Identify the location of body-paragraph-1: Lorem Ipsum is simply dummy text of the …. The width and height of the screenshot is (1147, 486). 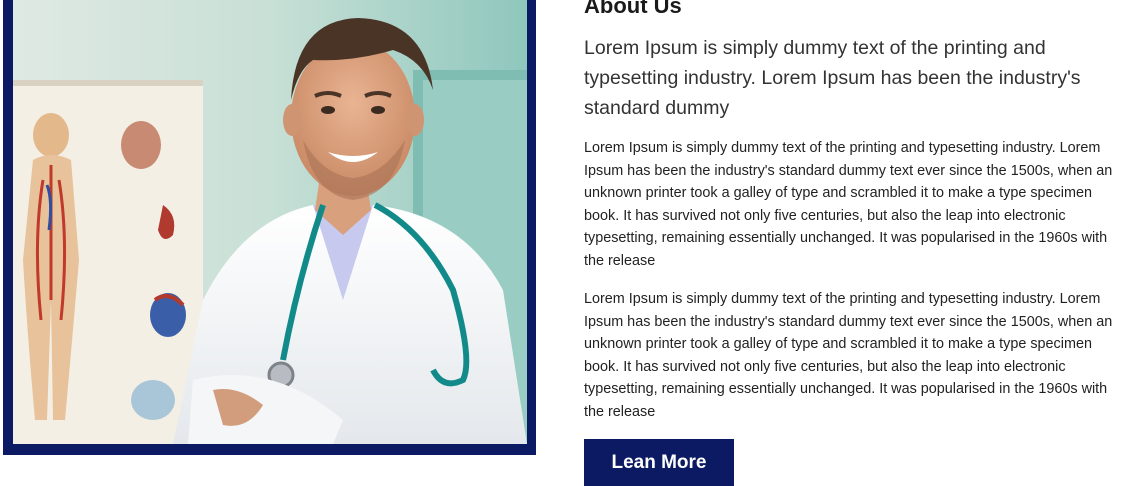
(848, 204).